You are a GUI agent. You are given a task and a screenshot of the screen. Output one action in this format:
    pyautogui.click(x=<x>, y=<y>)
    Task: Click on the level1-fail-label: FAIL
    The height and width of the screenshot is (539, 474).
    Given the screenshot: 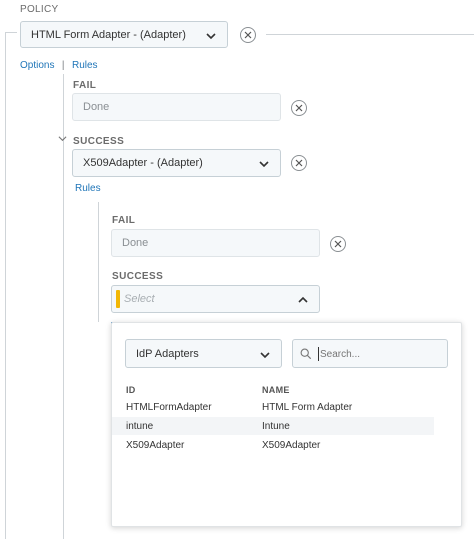 What is the action you would take?
    pyautogui.click(x=85, y=85)
    